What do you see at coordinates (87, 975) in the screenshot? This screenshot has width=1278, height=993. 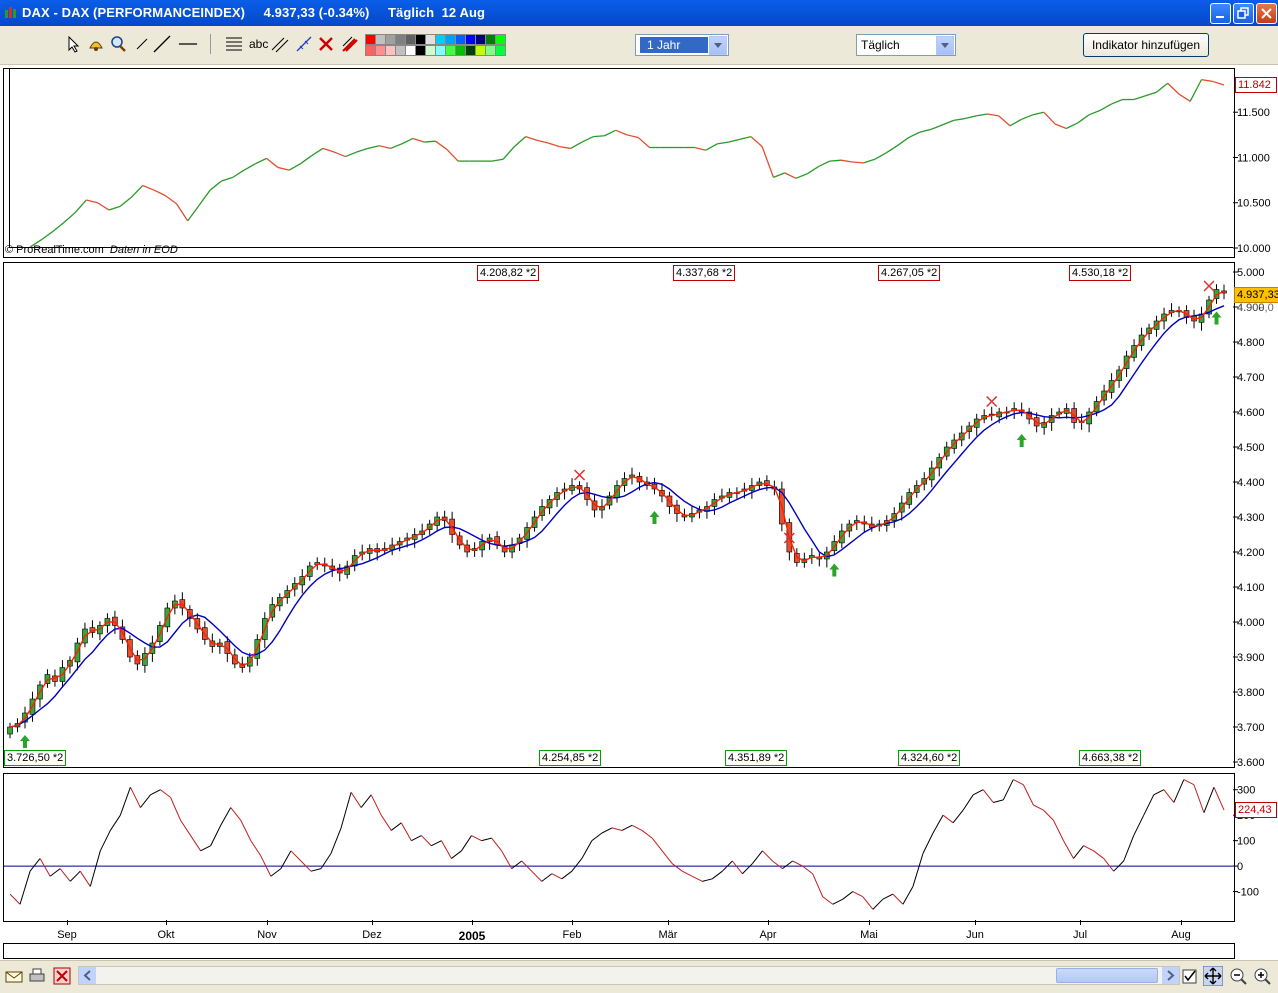 I see `scroll-left-icon` at bounding box center [87, 975].